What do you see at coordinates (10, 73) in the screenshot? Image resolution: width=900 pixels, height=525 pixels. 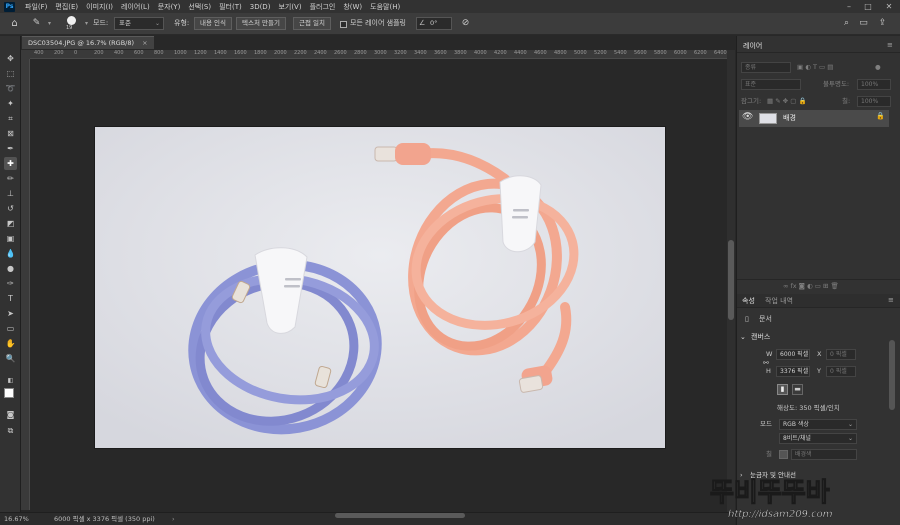 I see `marquee-tool-icon: ⬚` at bounding box center [10, 73].